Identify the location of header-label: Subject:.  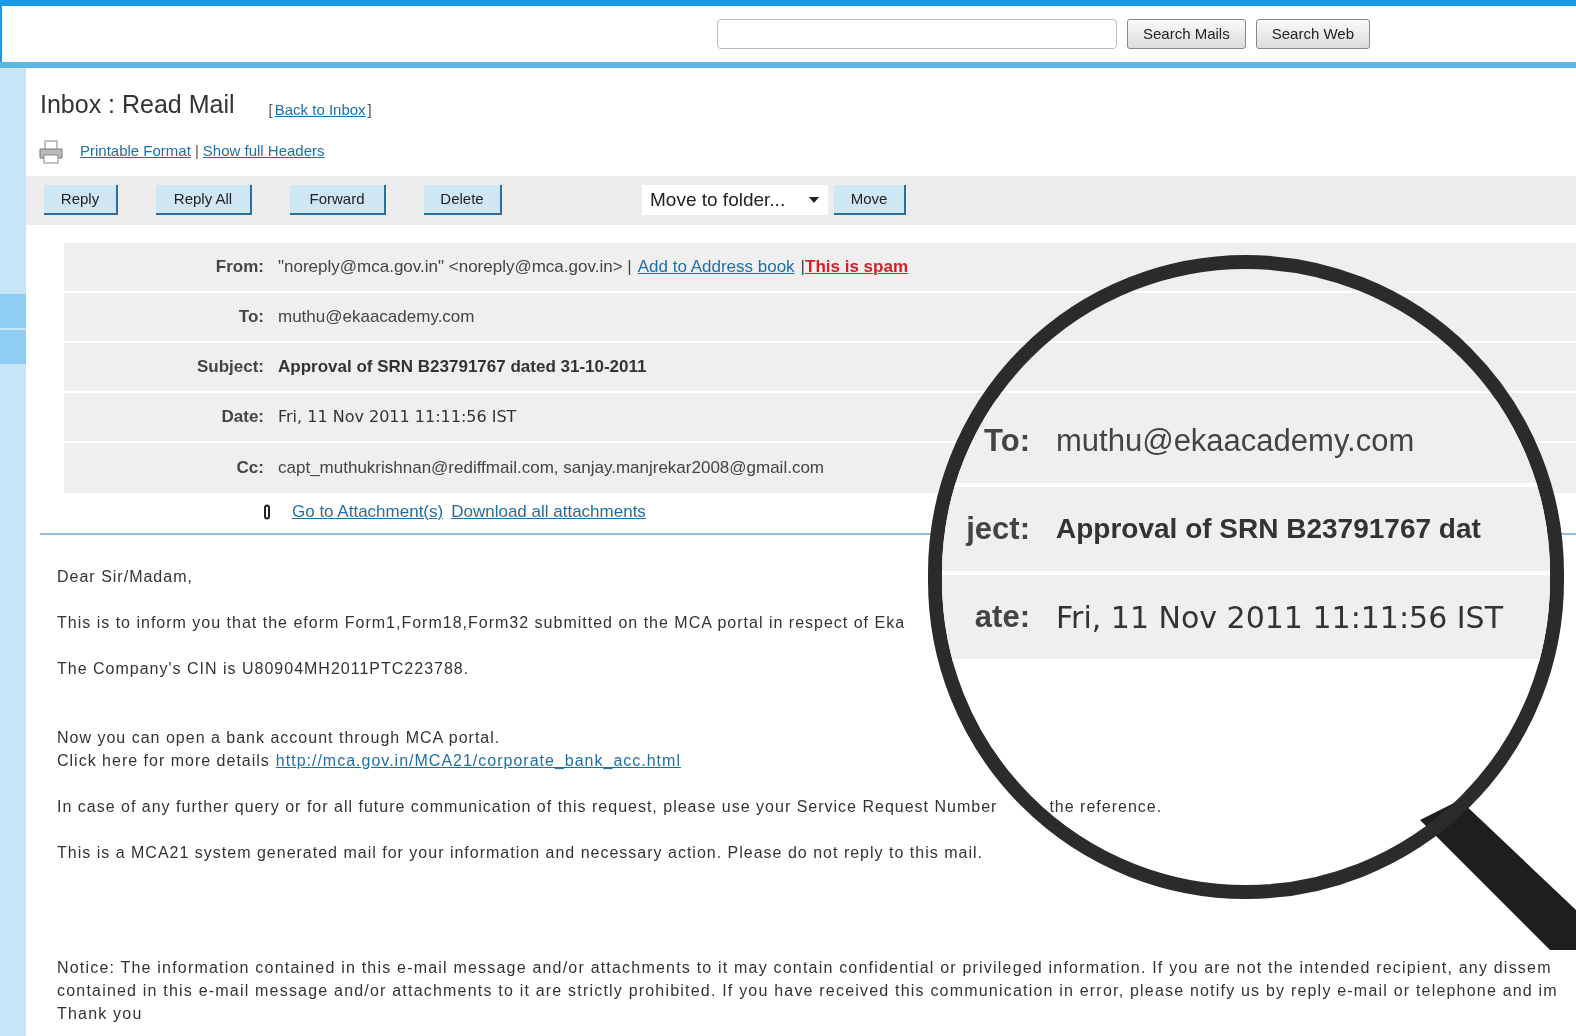
(230, 366).